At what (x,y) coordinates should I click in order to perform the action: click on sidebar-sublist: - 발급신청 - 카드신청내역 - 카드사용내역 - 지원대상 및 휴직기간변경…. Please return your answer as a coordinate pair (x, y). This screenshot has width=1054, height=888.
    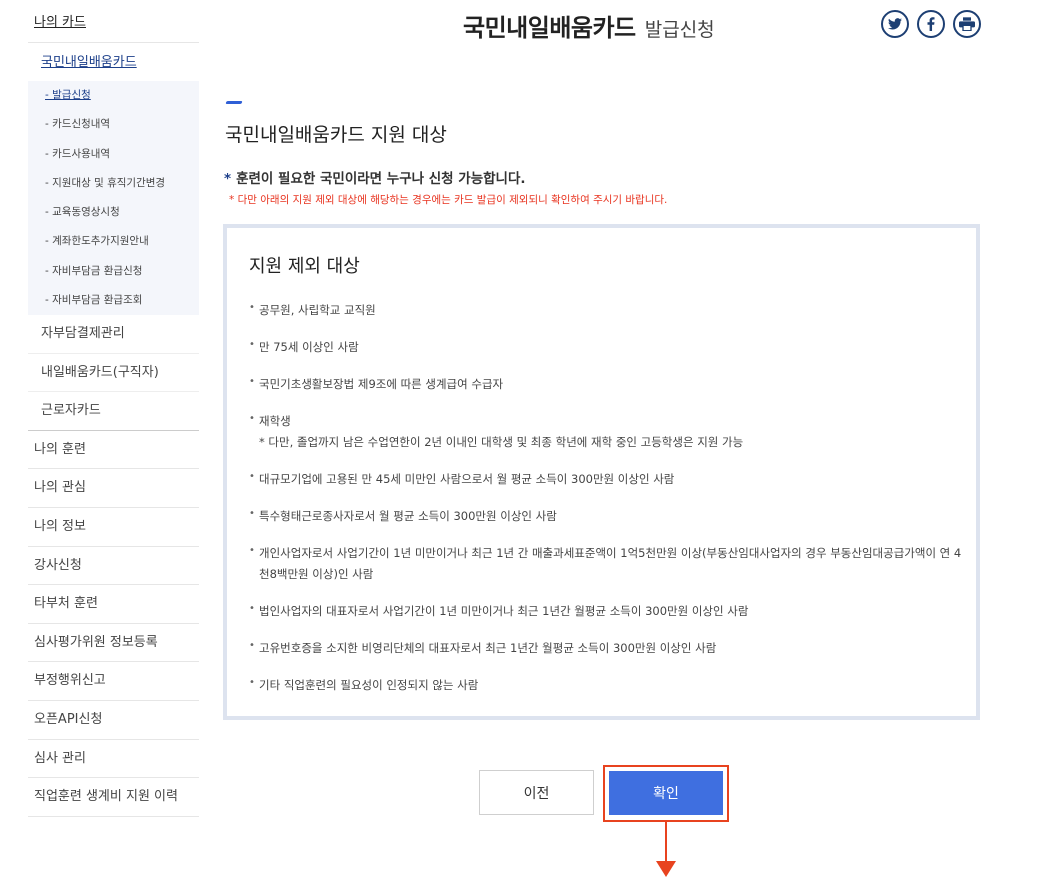
    Looking at the image, I should click on (113, 198).